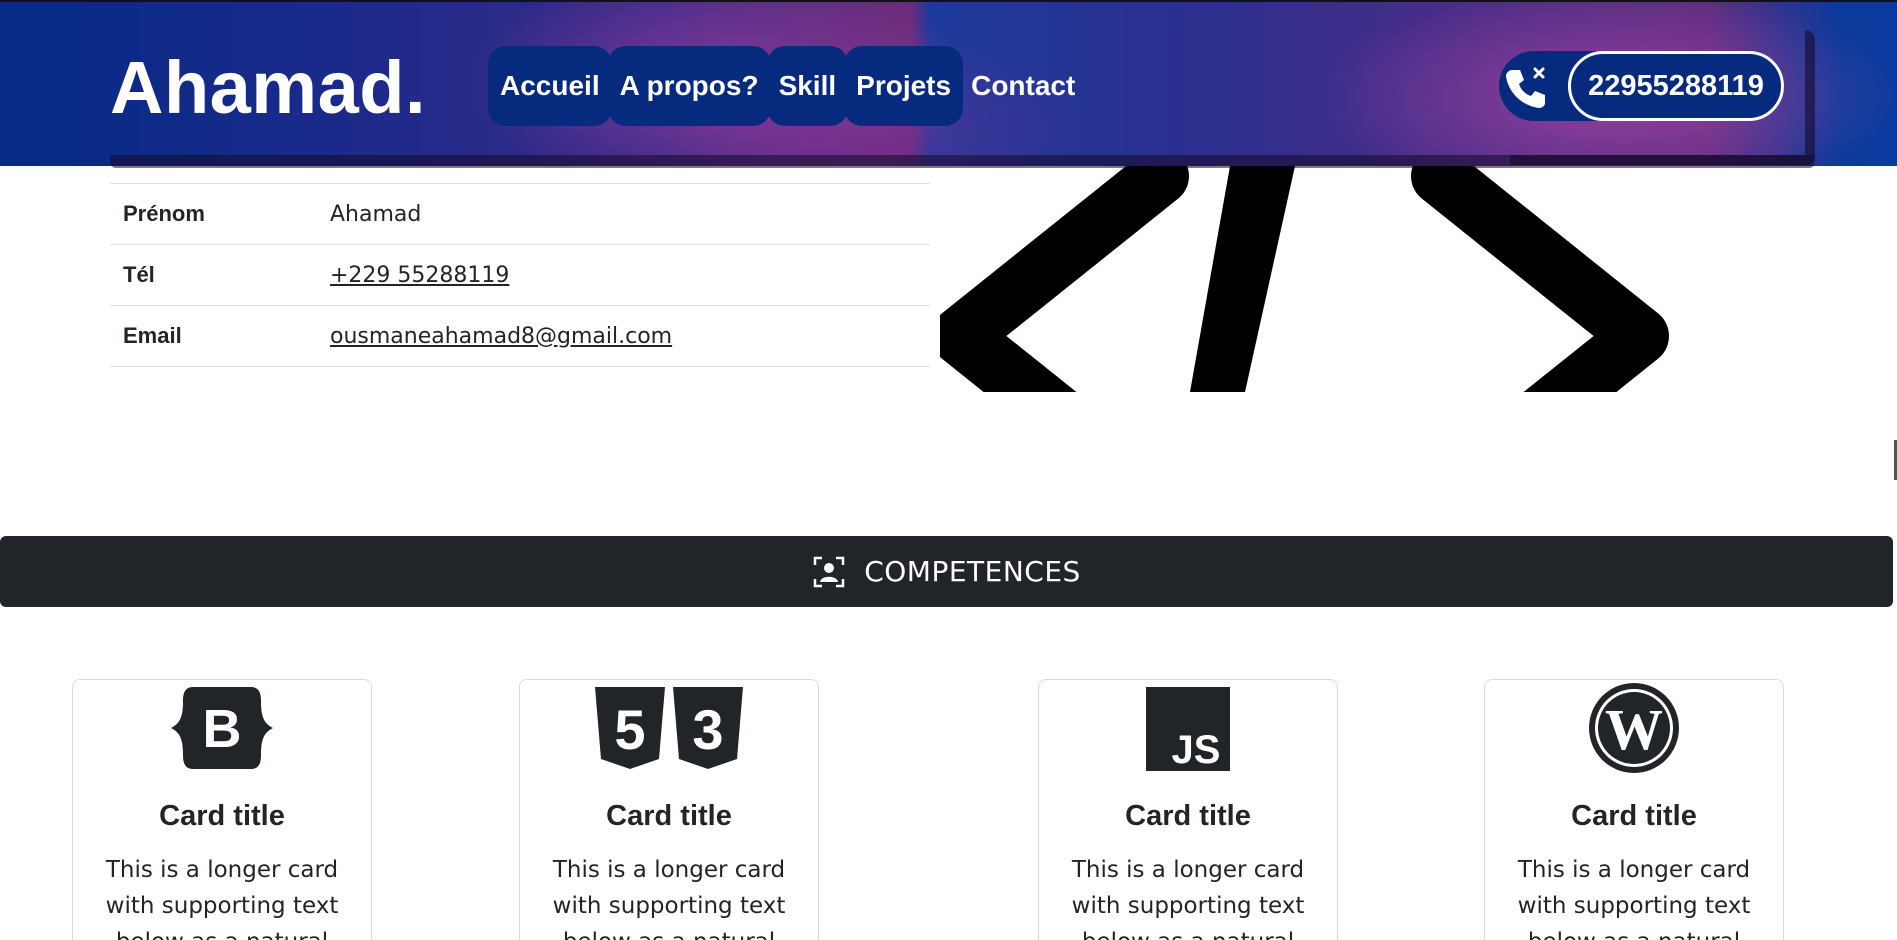  What do you see at coordinates (689, 86) in the screenshot?
I see `nav-a-propos: A propos?` at bounding box center [689, 86].